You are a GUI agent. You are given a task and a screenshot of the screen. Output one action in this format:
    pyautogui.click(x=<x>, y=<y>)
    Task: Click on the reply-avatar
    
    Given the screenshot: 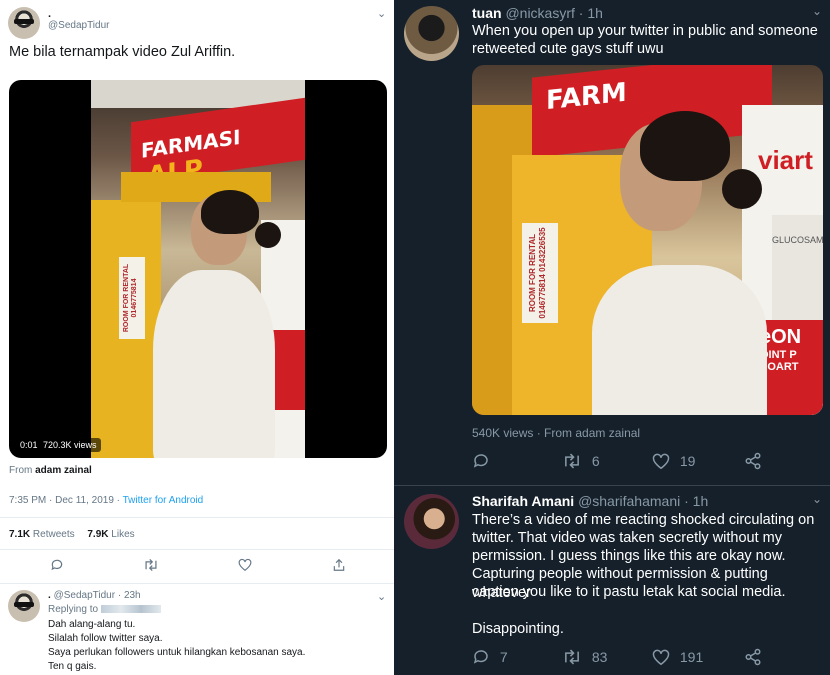 What is the action you would take?
    pyautogui.click(x=24, y=606)
    